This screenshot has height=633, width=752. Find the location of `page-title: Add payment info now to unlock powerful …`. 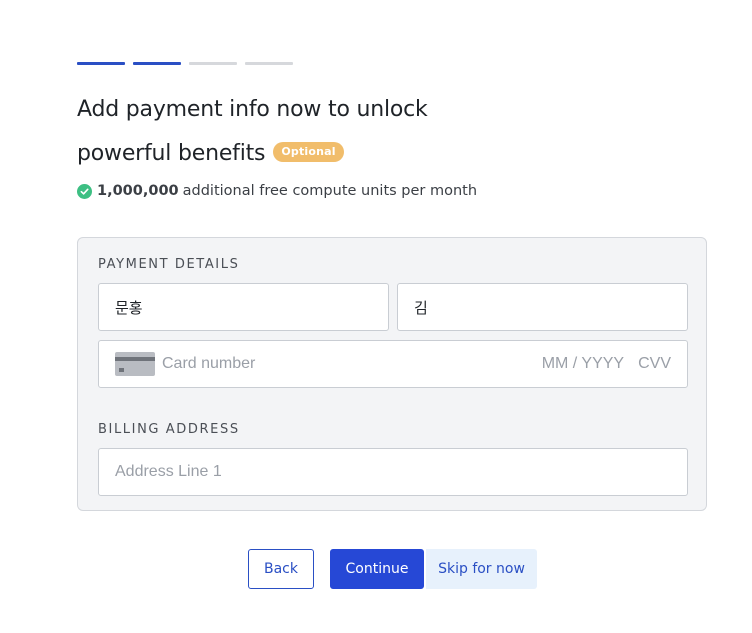

page-title: Add payment info now to unlock powerful … is located at coordinates (307, 132).